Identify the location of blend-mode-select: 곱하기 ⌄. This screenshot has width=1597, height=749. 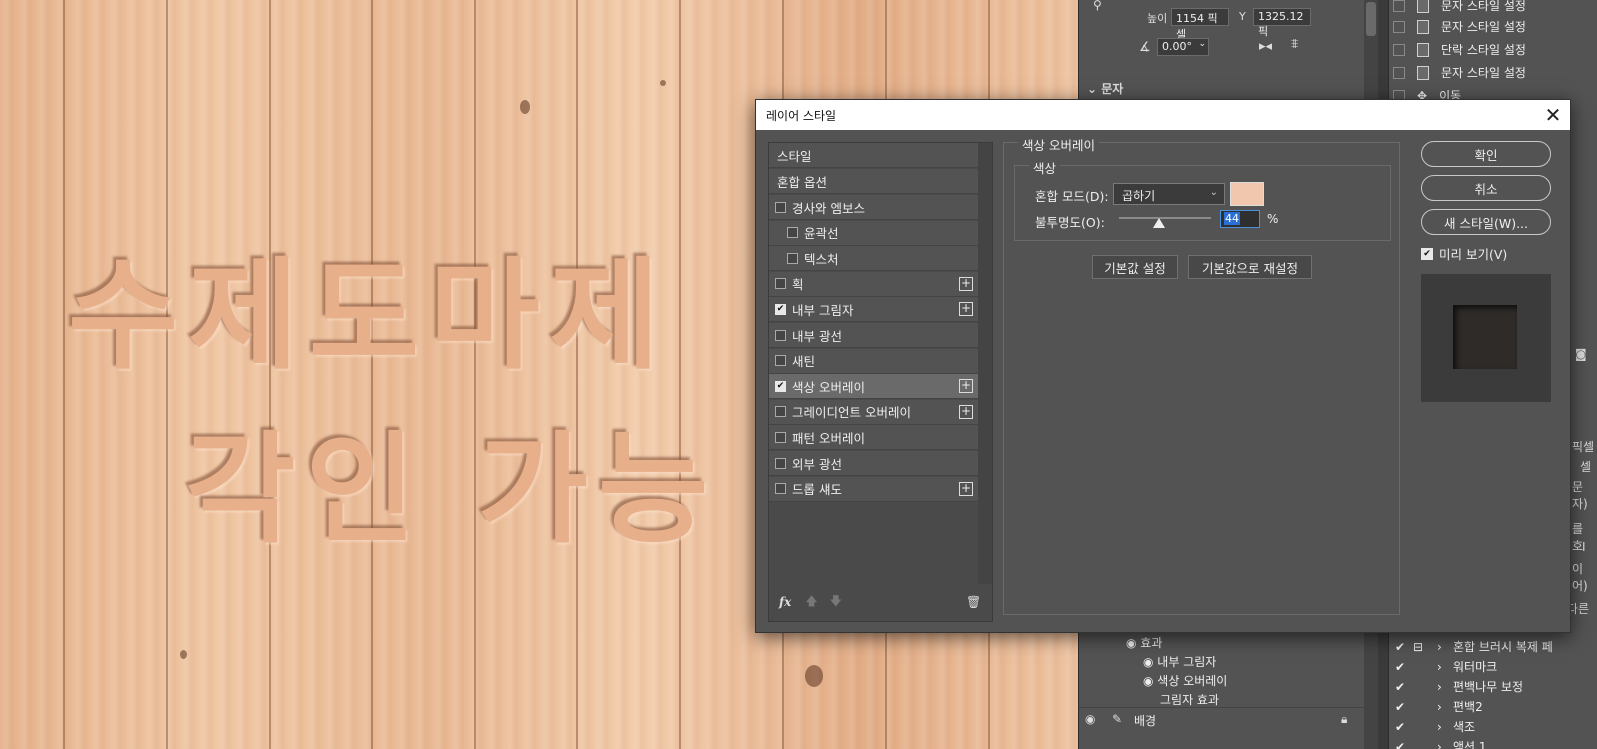
(1169, 194).